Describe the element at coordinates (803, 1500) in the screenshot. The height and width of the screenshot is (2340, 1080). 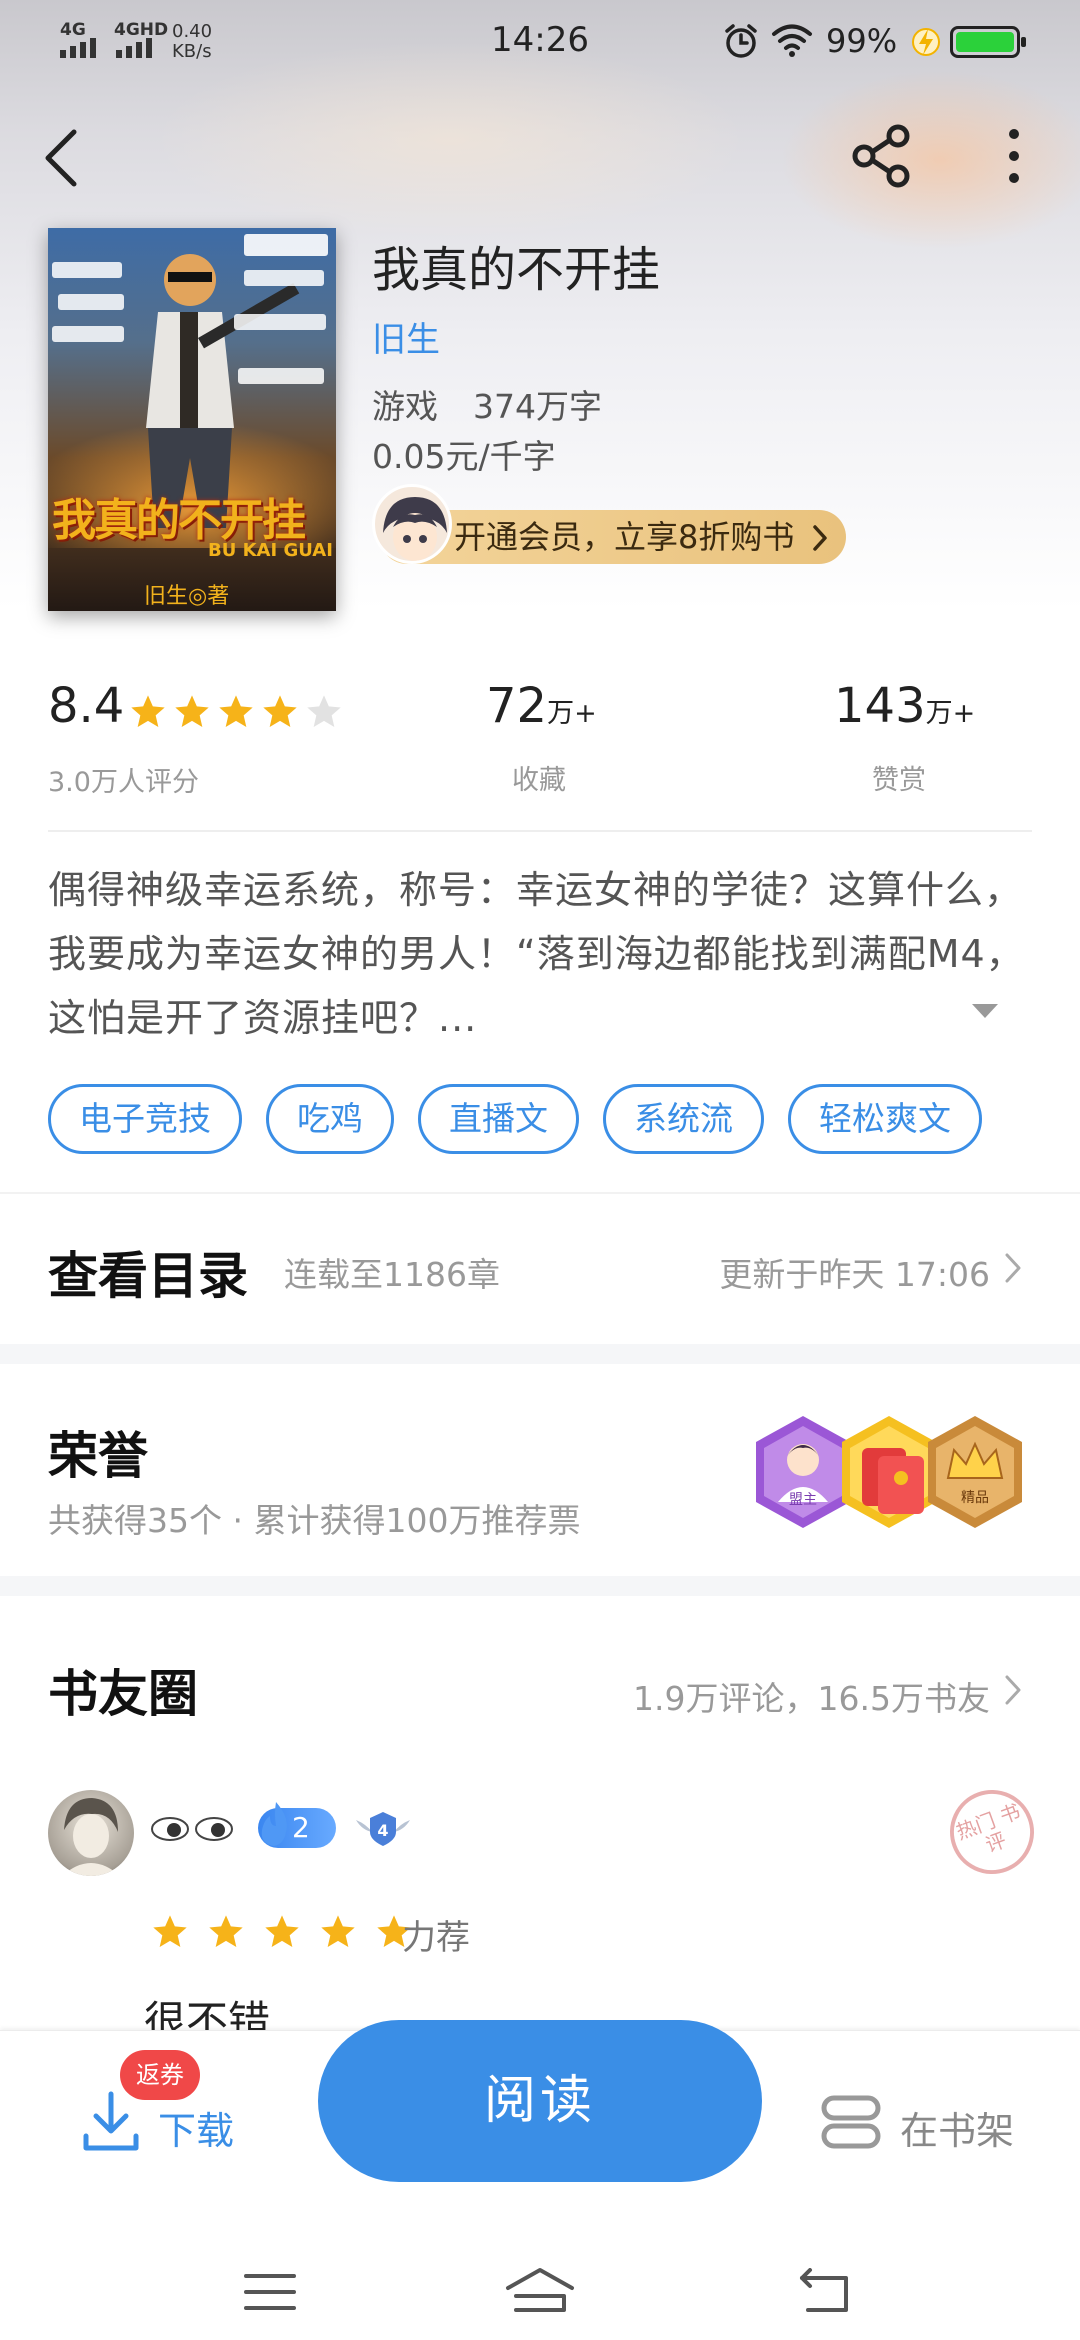
I see `badge-label: 盟主` at that location.